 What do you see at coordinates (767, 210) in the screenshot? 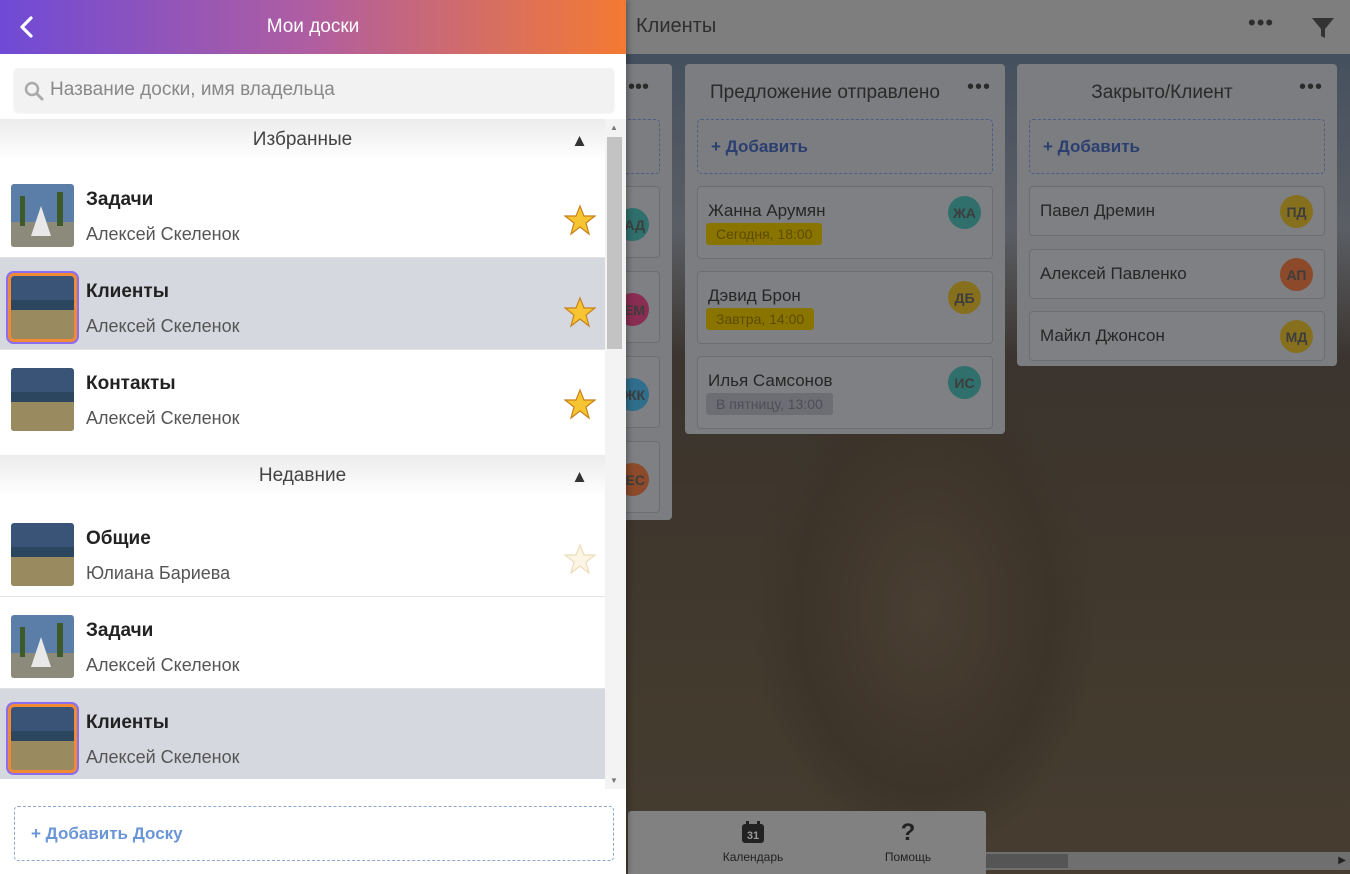
I see `card-name: Жанна Арумян` at bounding box center [767, 210].